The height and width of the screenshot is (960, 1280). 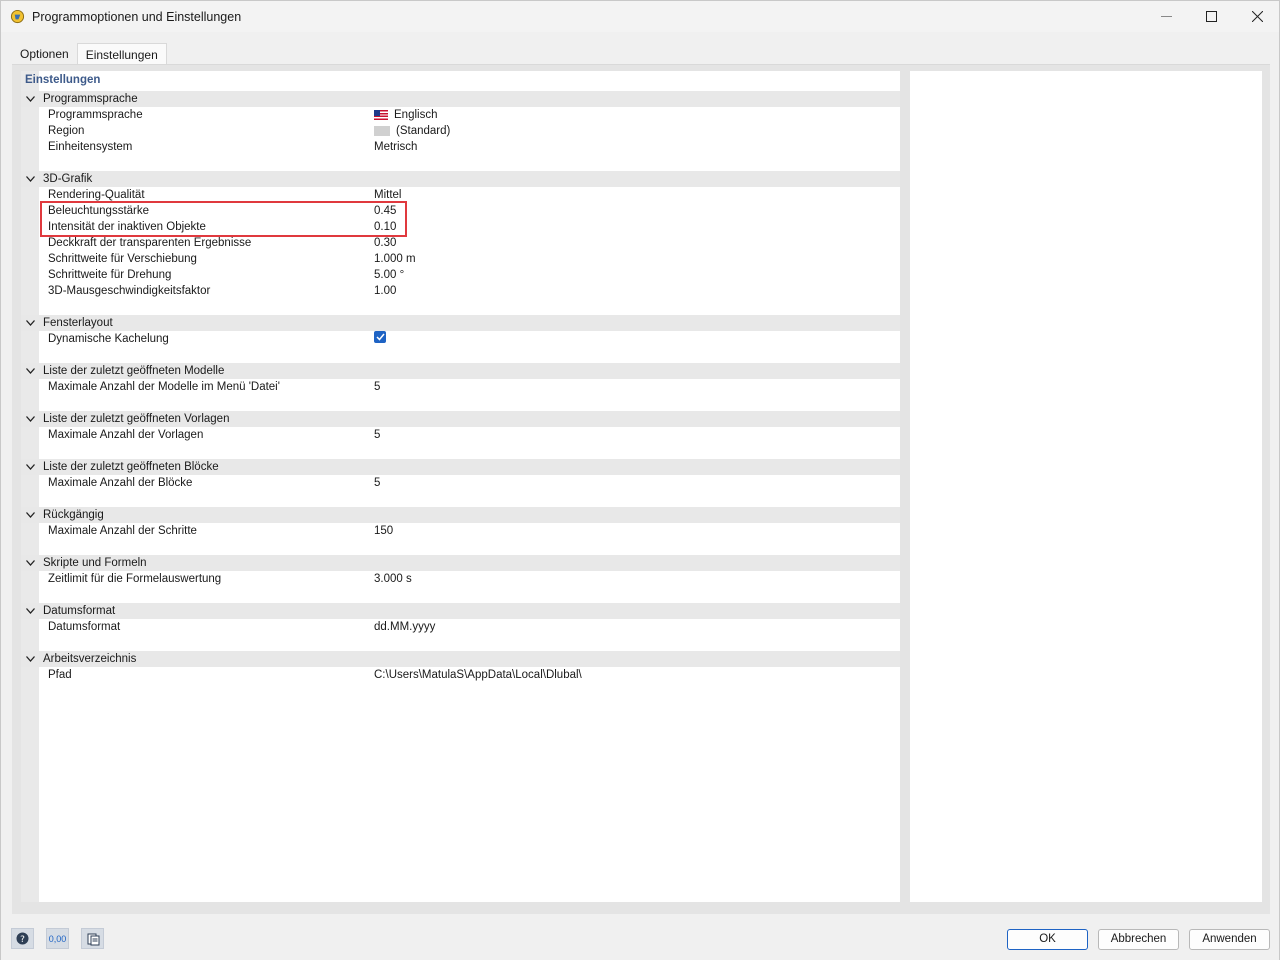 I want to click on cancel-button: Abbrechen, so click(x=1138, y=939).